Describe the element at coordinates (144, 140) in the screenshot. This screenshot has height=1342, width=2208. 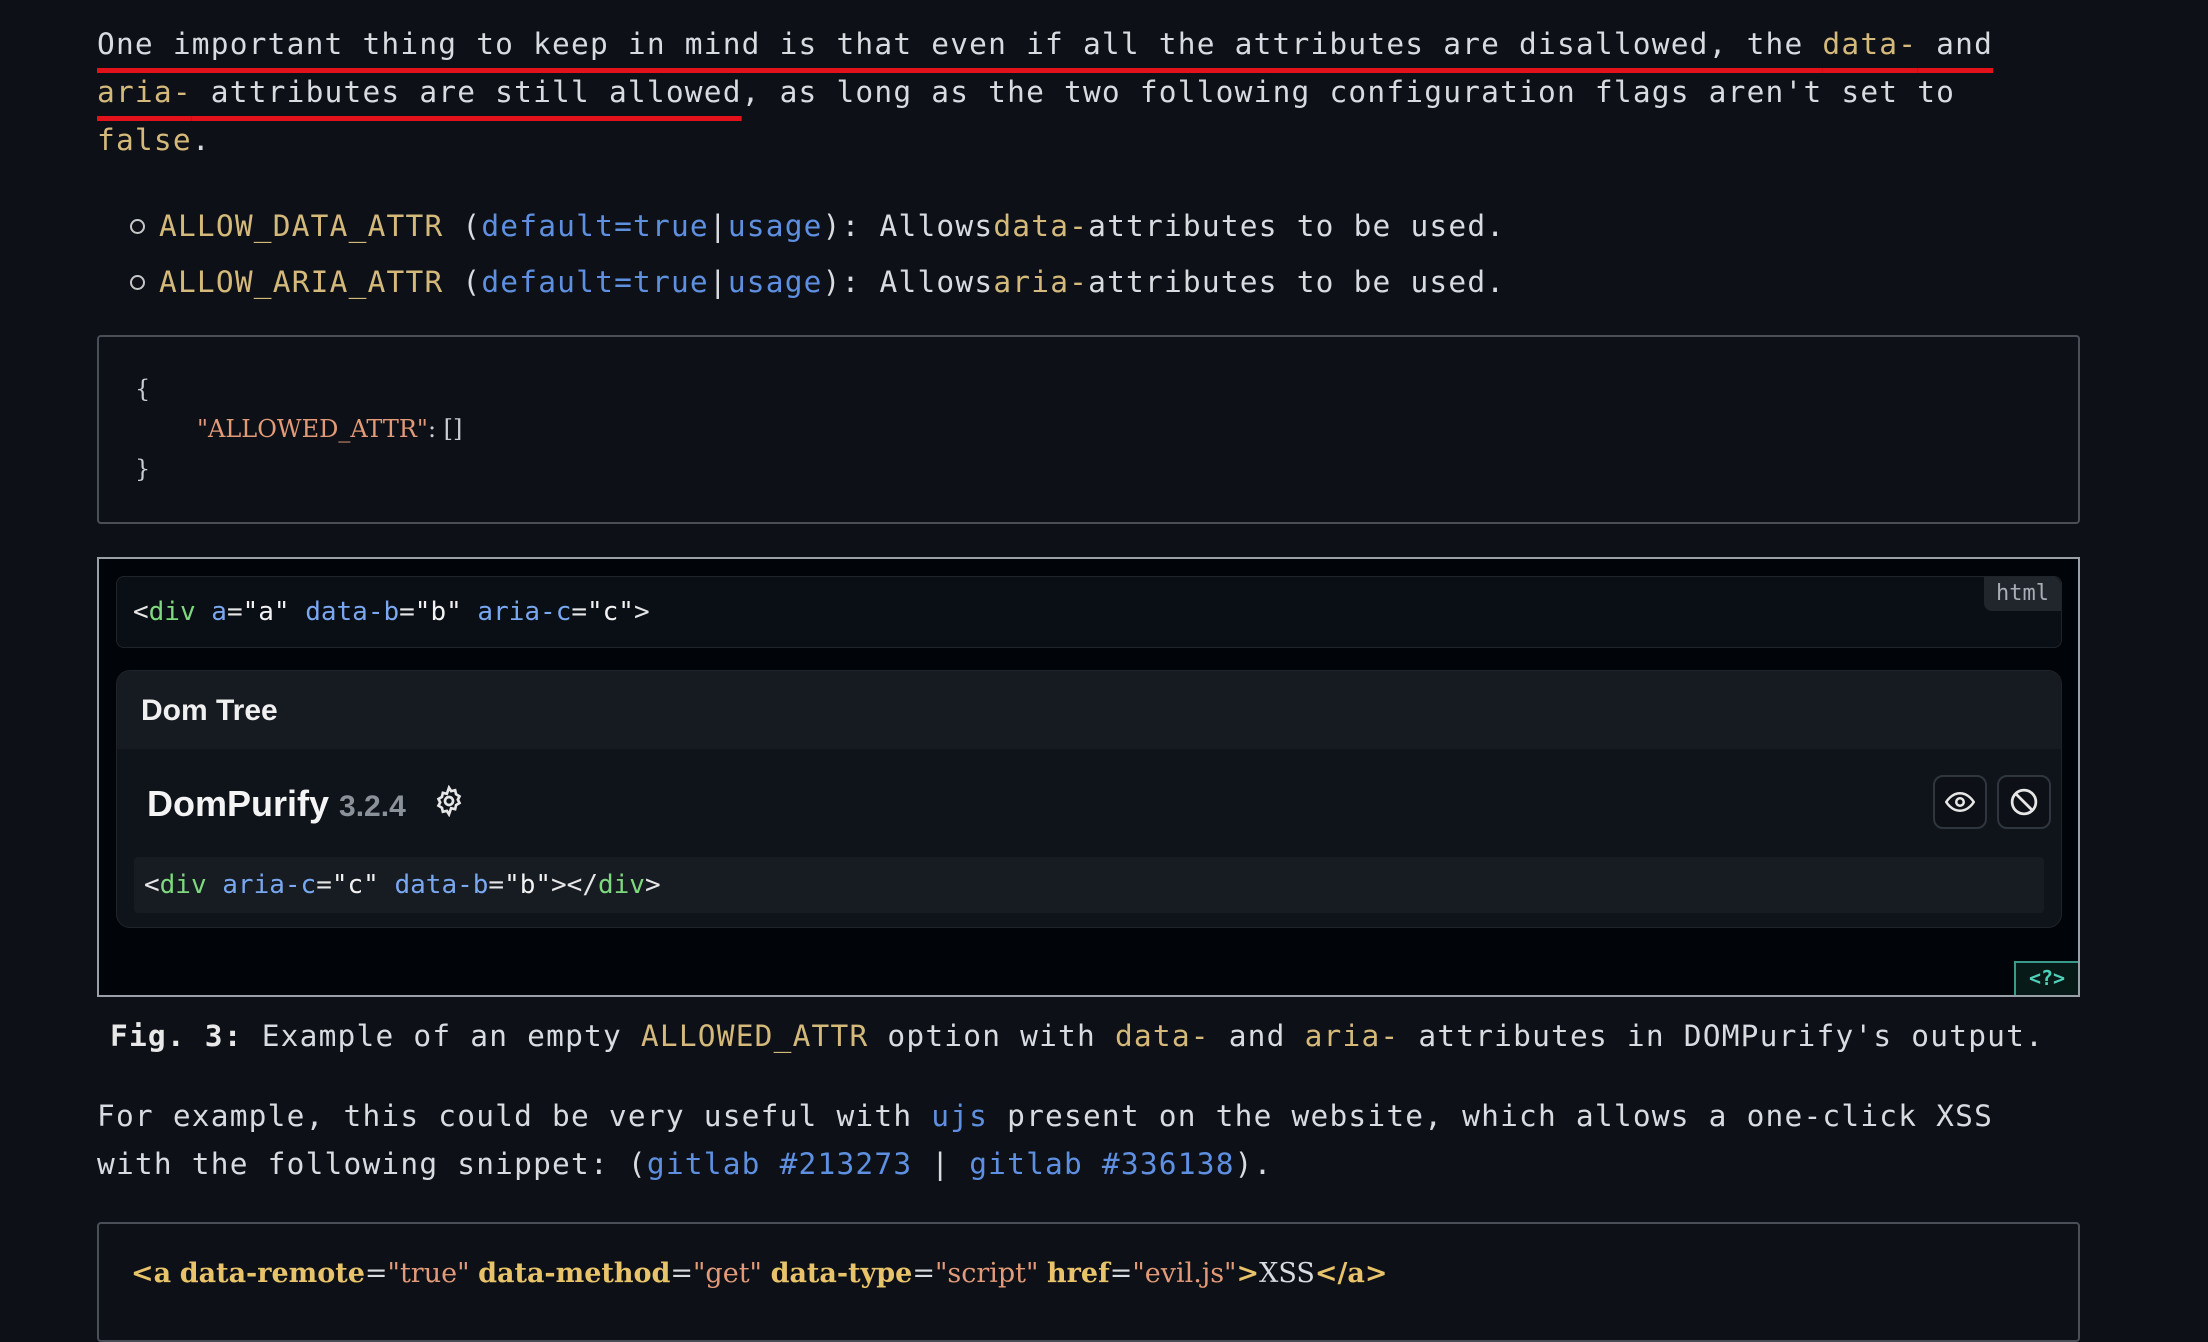
I see `inline-code: false` at that location.